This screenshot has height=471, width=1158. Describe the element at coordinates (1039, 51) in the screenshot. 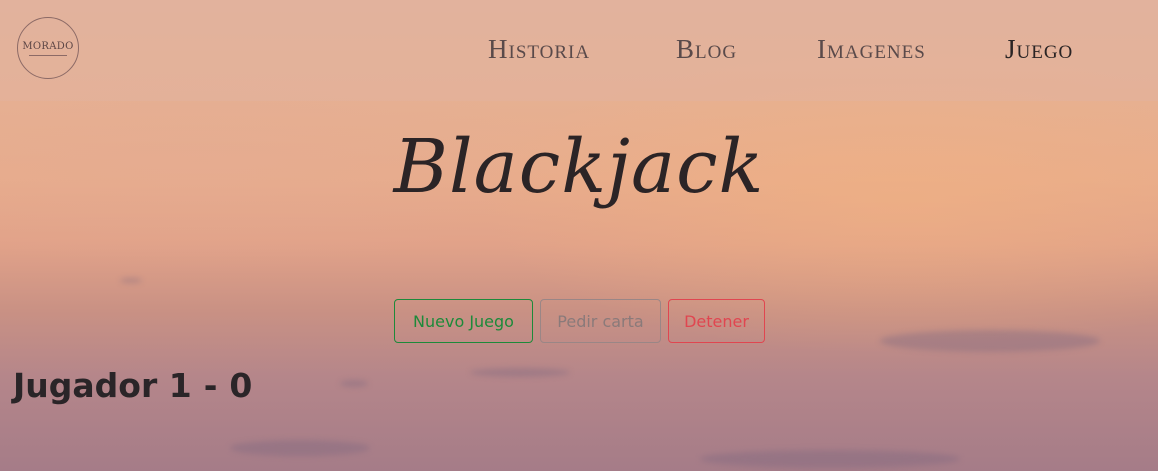

I see `nav-item-juego: Juego` at that location.